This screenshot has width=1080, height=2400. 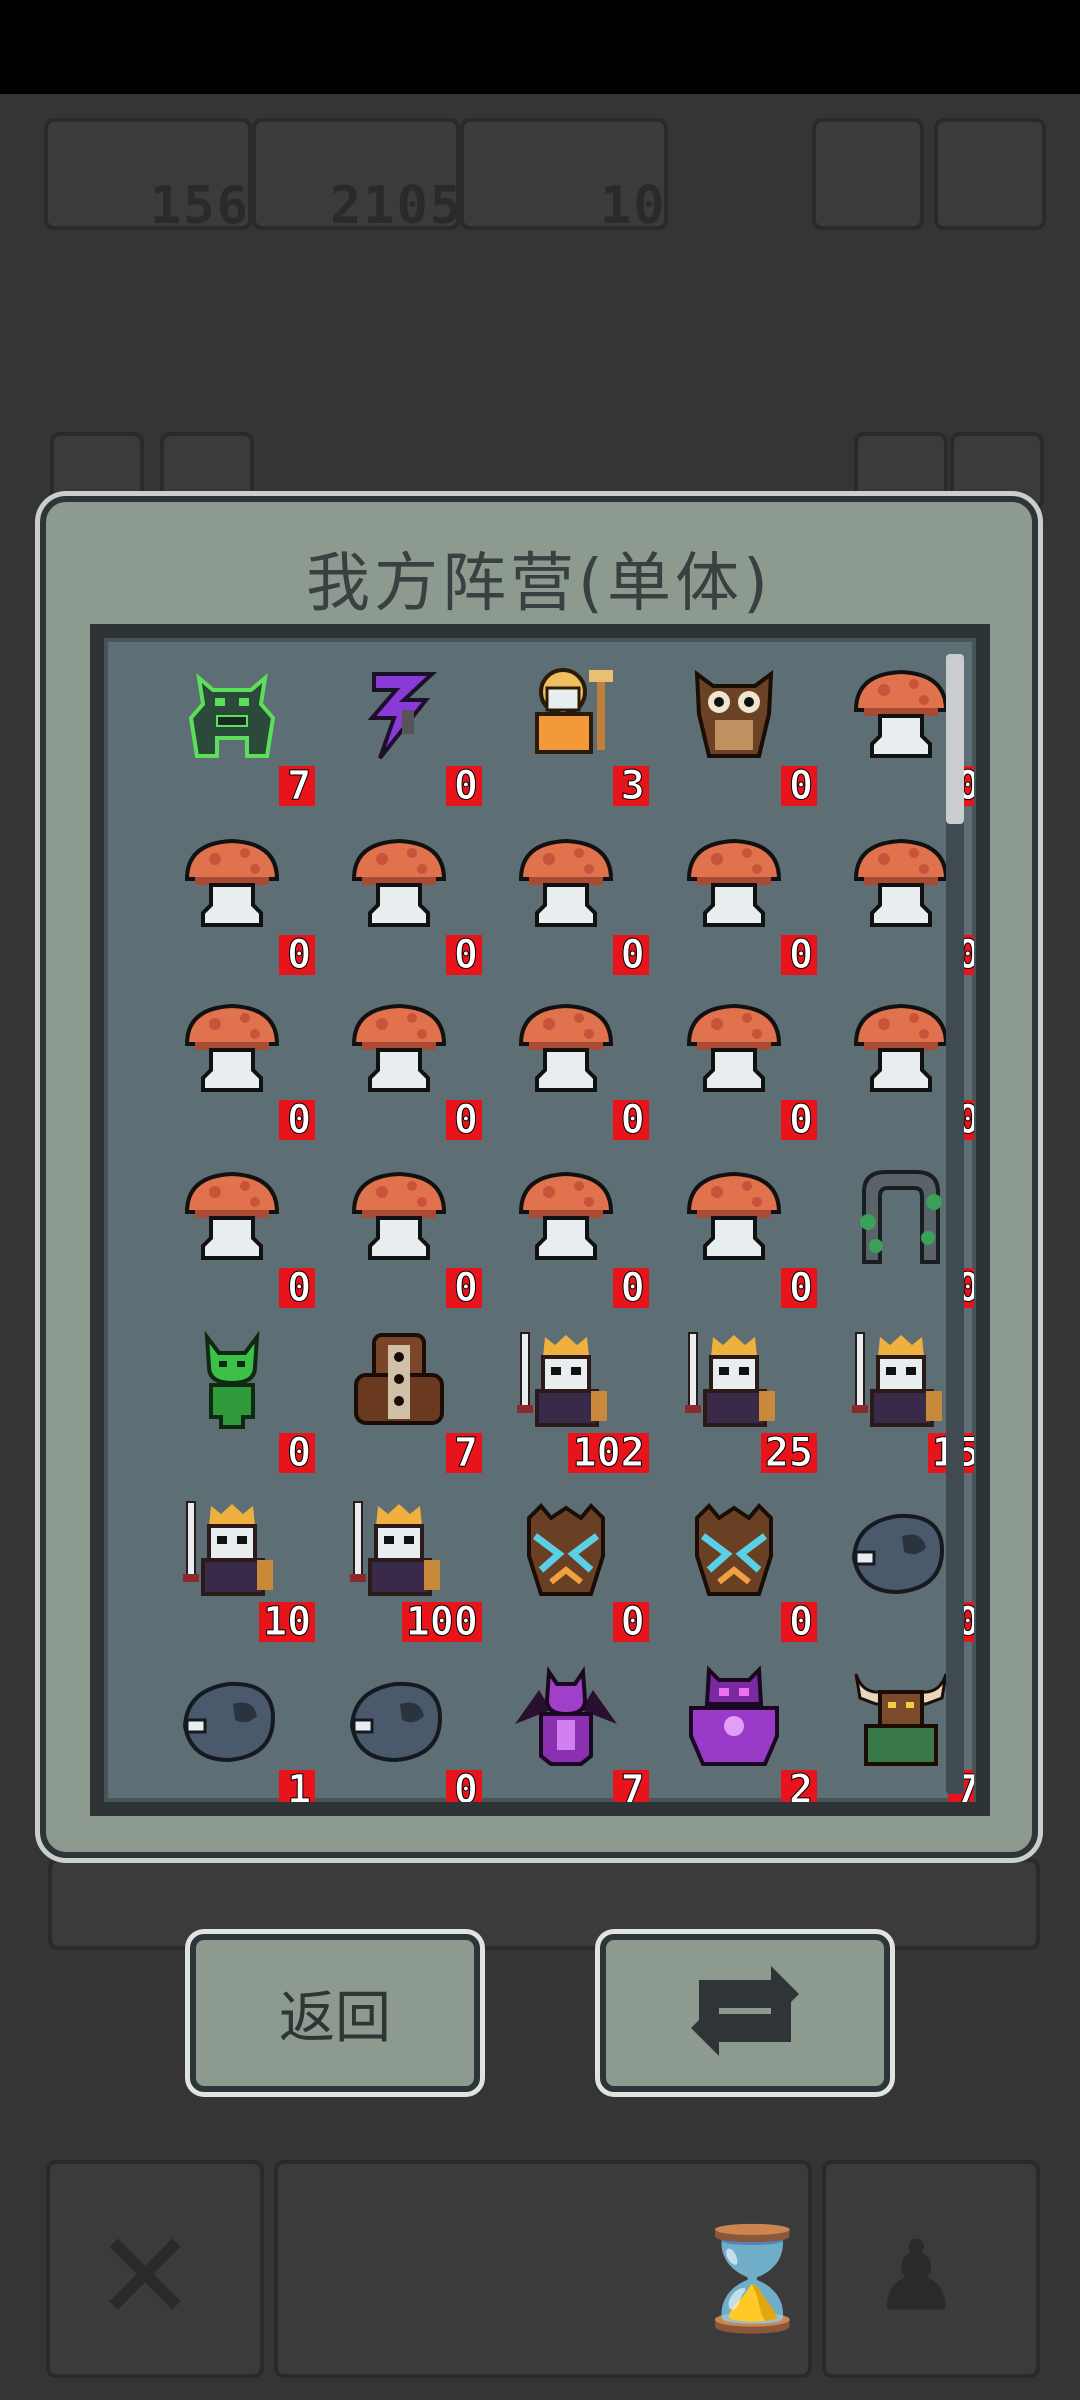 I want to click on unit-count-badge: 3, so click(x=630, y=786).